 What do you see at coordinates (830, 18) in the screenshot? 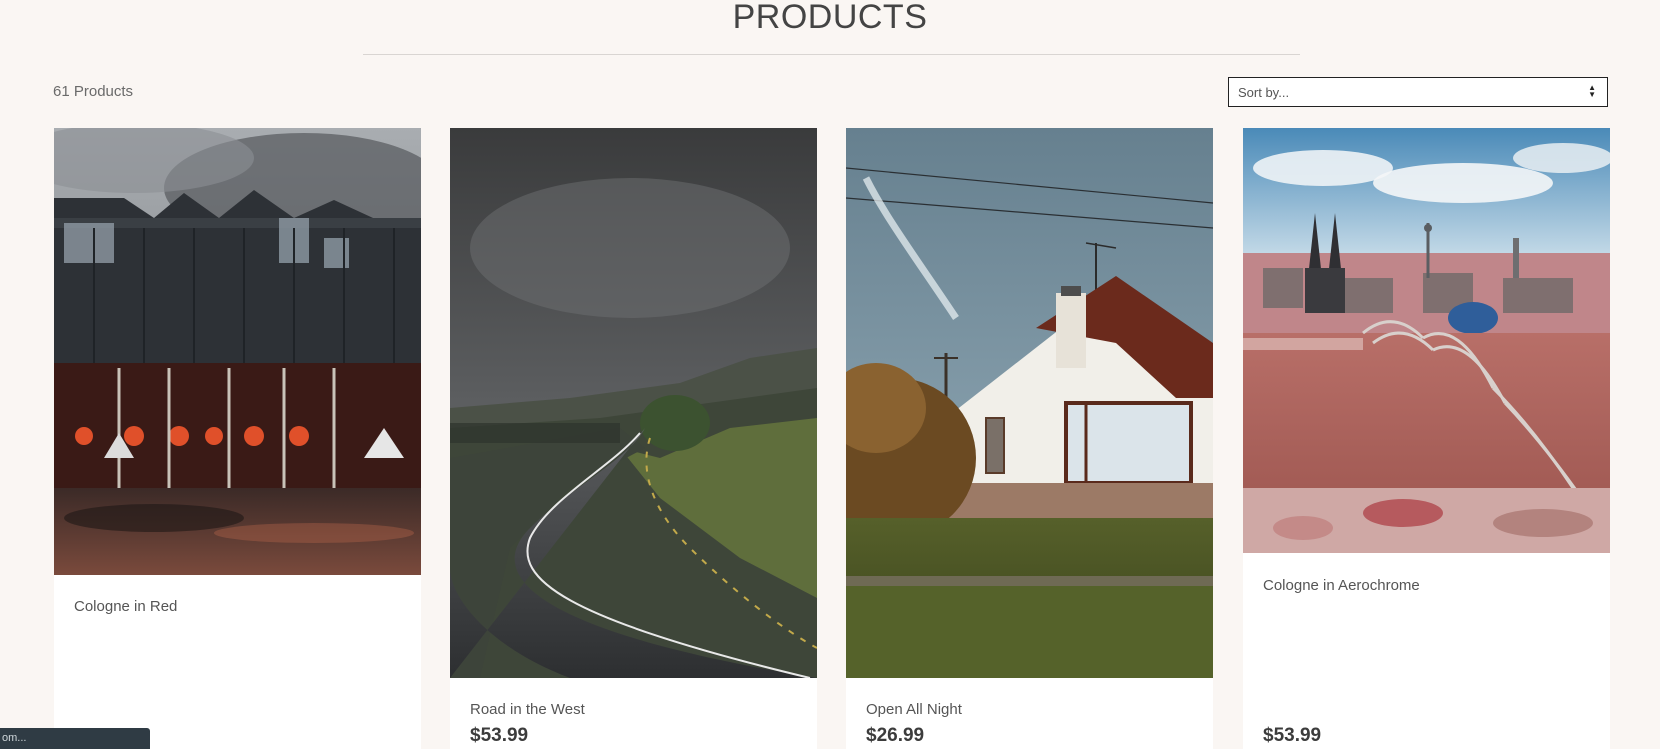
I see `page-title: PRODUCTS` at bounding box center [830, 18].